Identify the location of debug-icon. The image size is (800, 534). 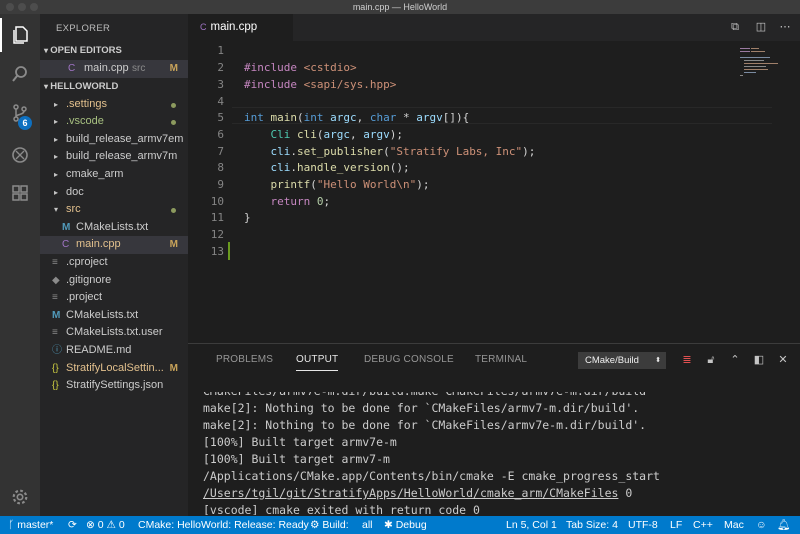
(20, 155).